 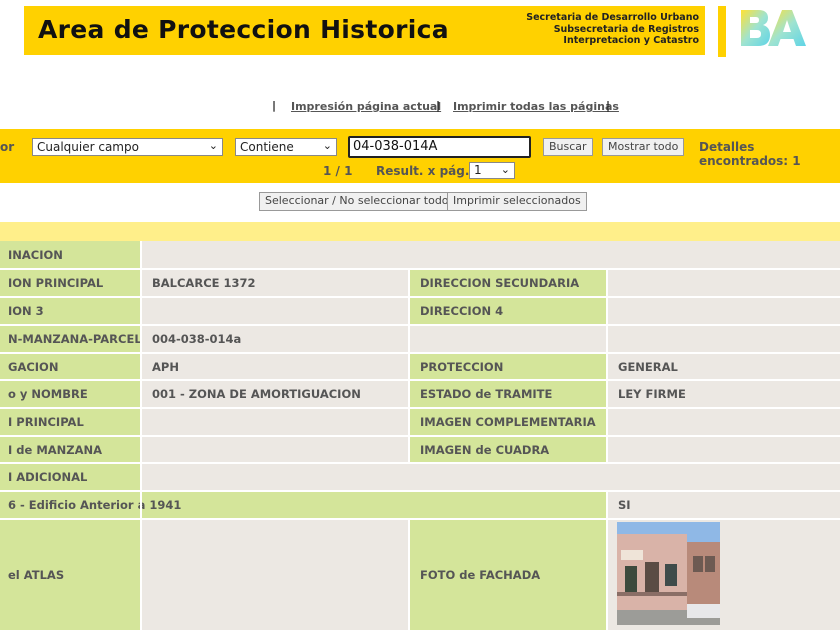 I want to click on field-select-value: Cualquier campo, so click(x=88, y=147).